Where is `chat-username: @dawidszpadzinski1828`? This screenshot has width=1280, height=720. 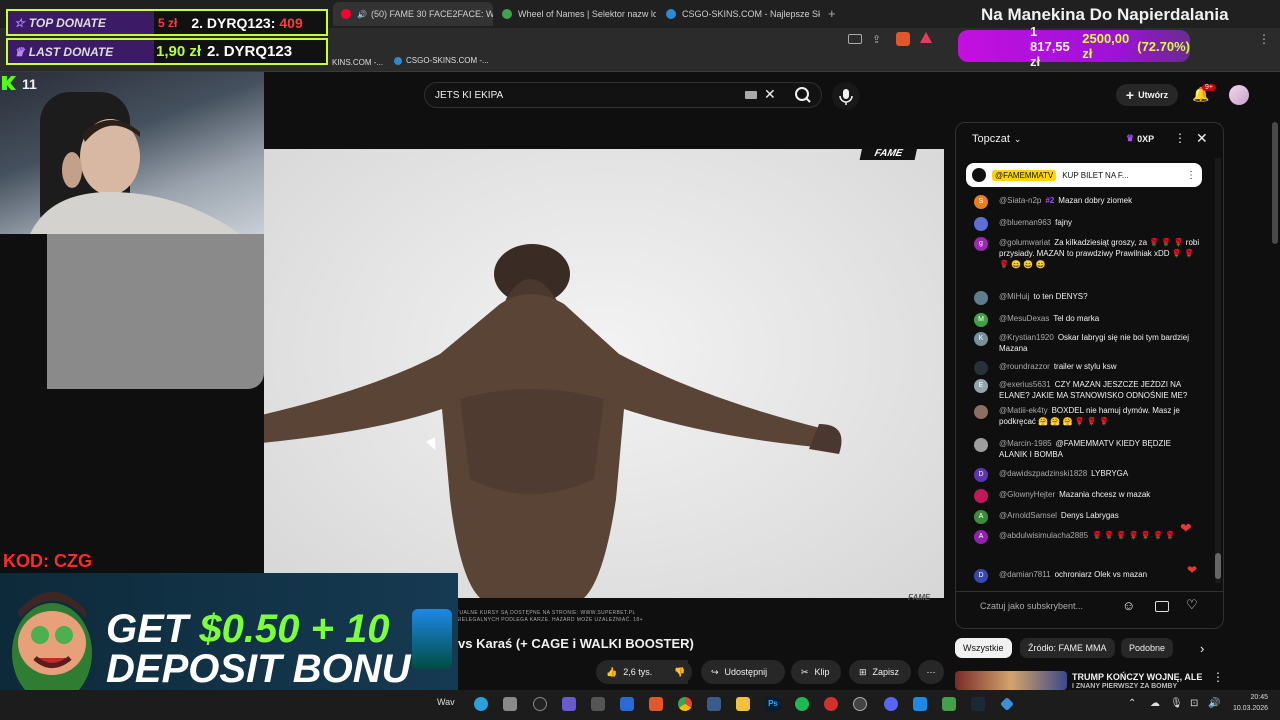 chat-username: @dawidszpadzinski1828 is located at coordinates (1043, 473).